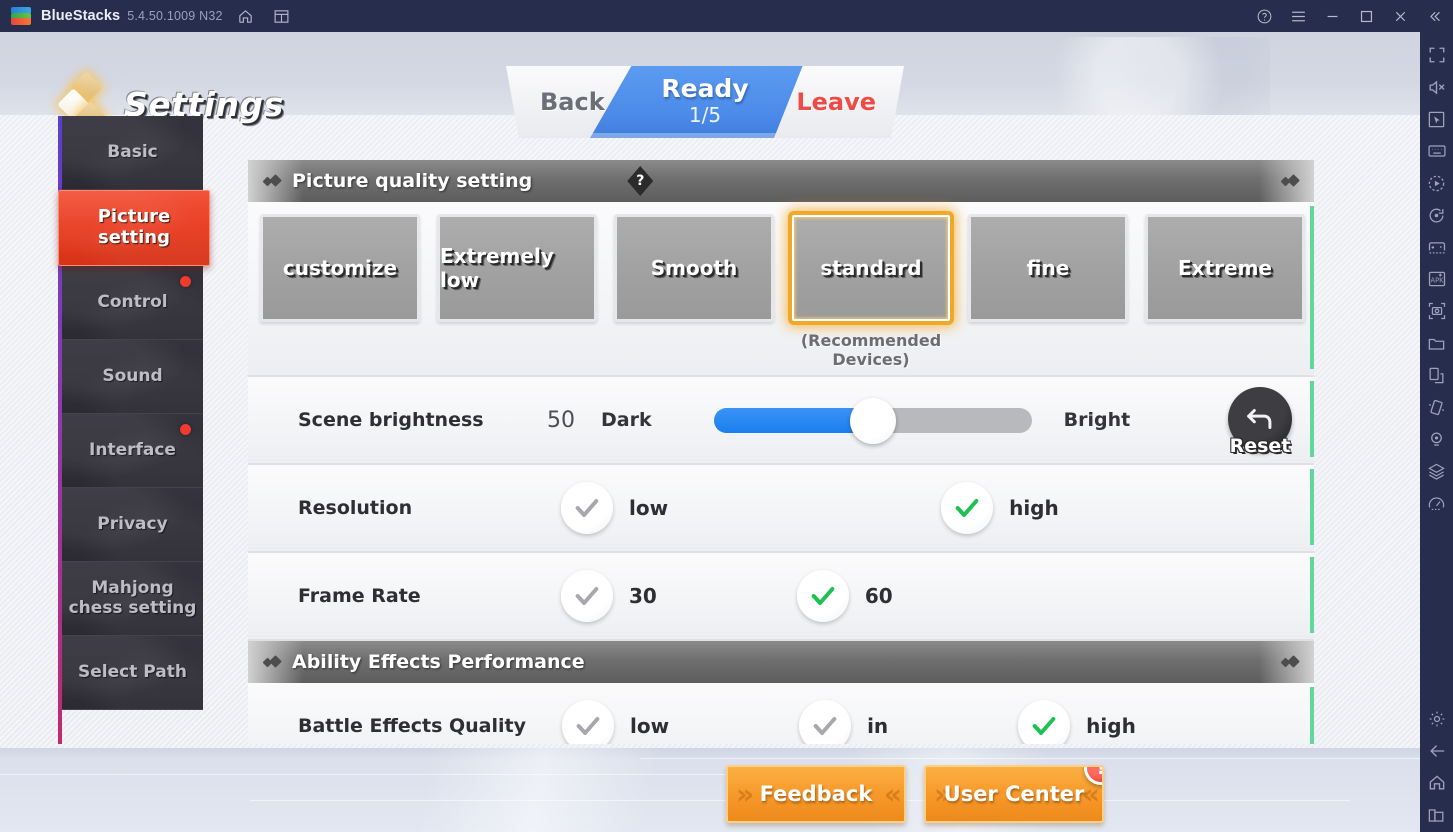  I want to click on battle-effects-option-in: in, so click(843, 722).